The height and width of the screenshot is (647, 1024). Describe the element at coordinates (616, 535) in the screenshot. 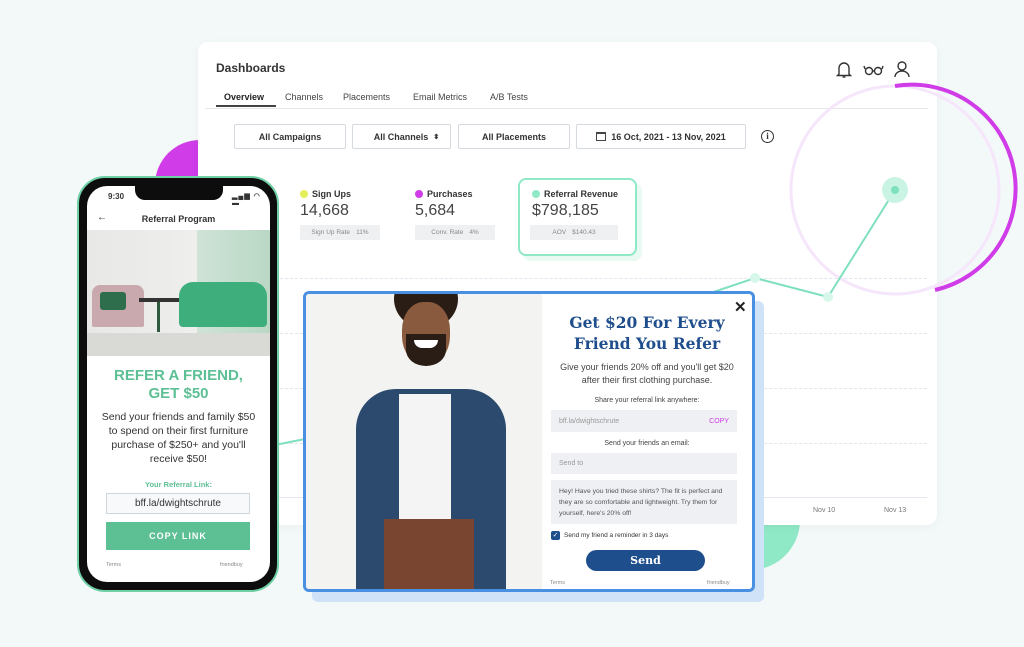

I see `reminder-label: Send my friend a reminder in 3 days` at that location.